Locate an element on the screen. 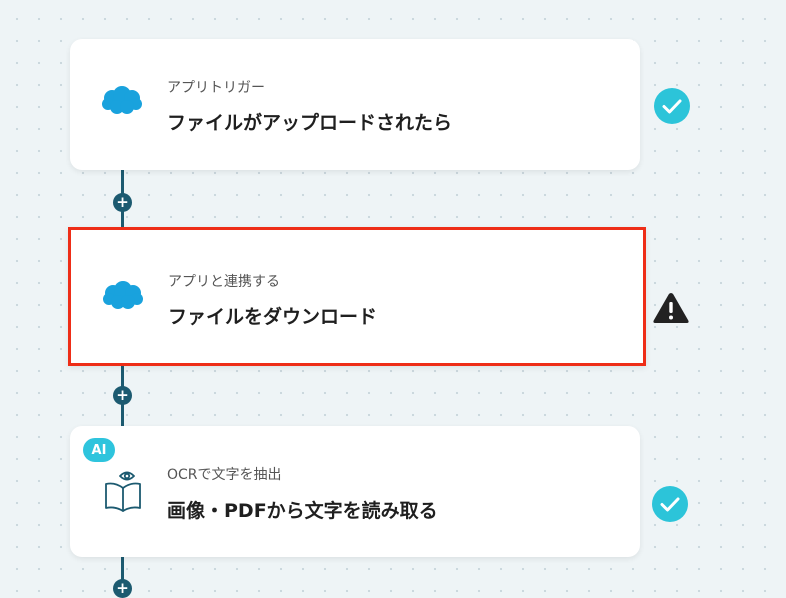 Image resolution: width=786 pixels, height=598 pixels. step-type-label: アプリと連携する is located at coordinates (224, 282).